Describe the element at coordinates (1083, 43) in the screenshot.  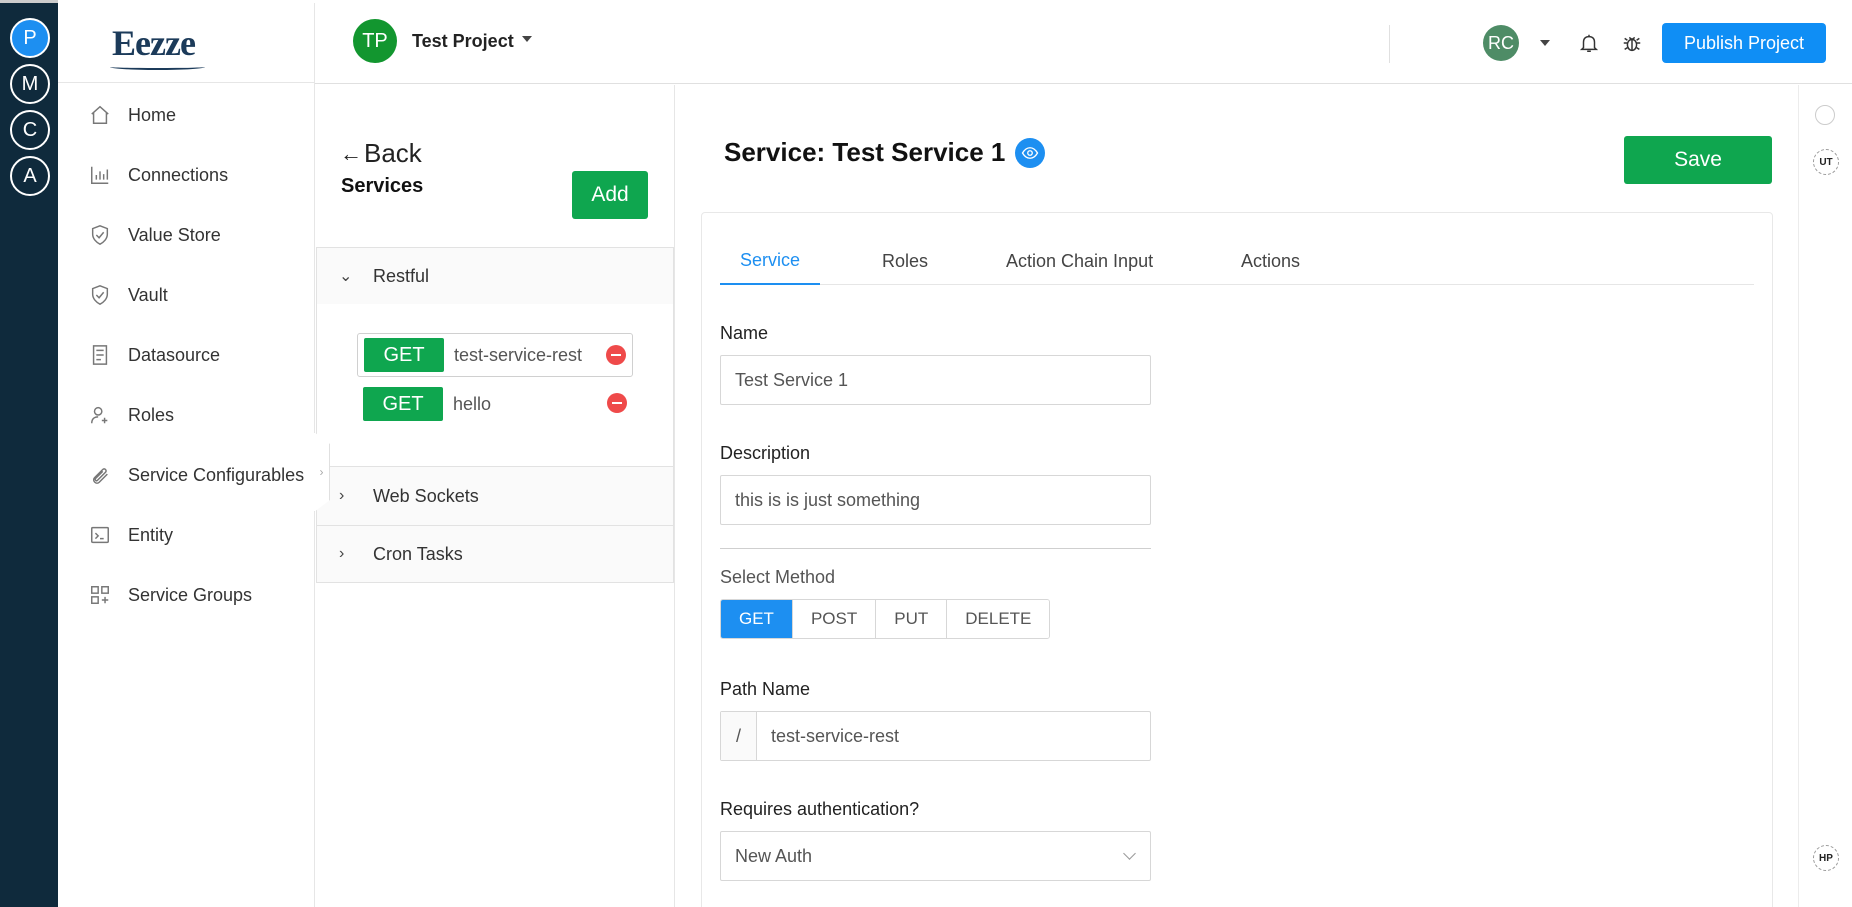
I see `top-header: TP Test Project RC Publish Project` at that location.